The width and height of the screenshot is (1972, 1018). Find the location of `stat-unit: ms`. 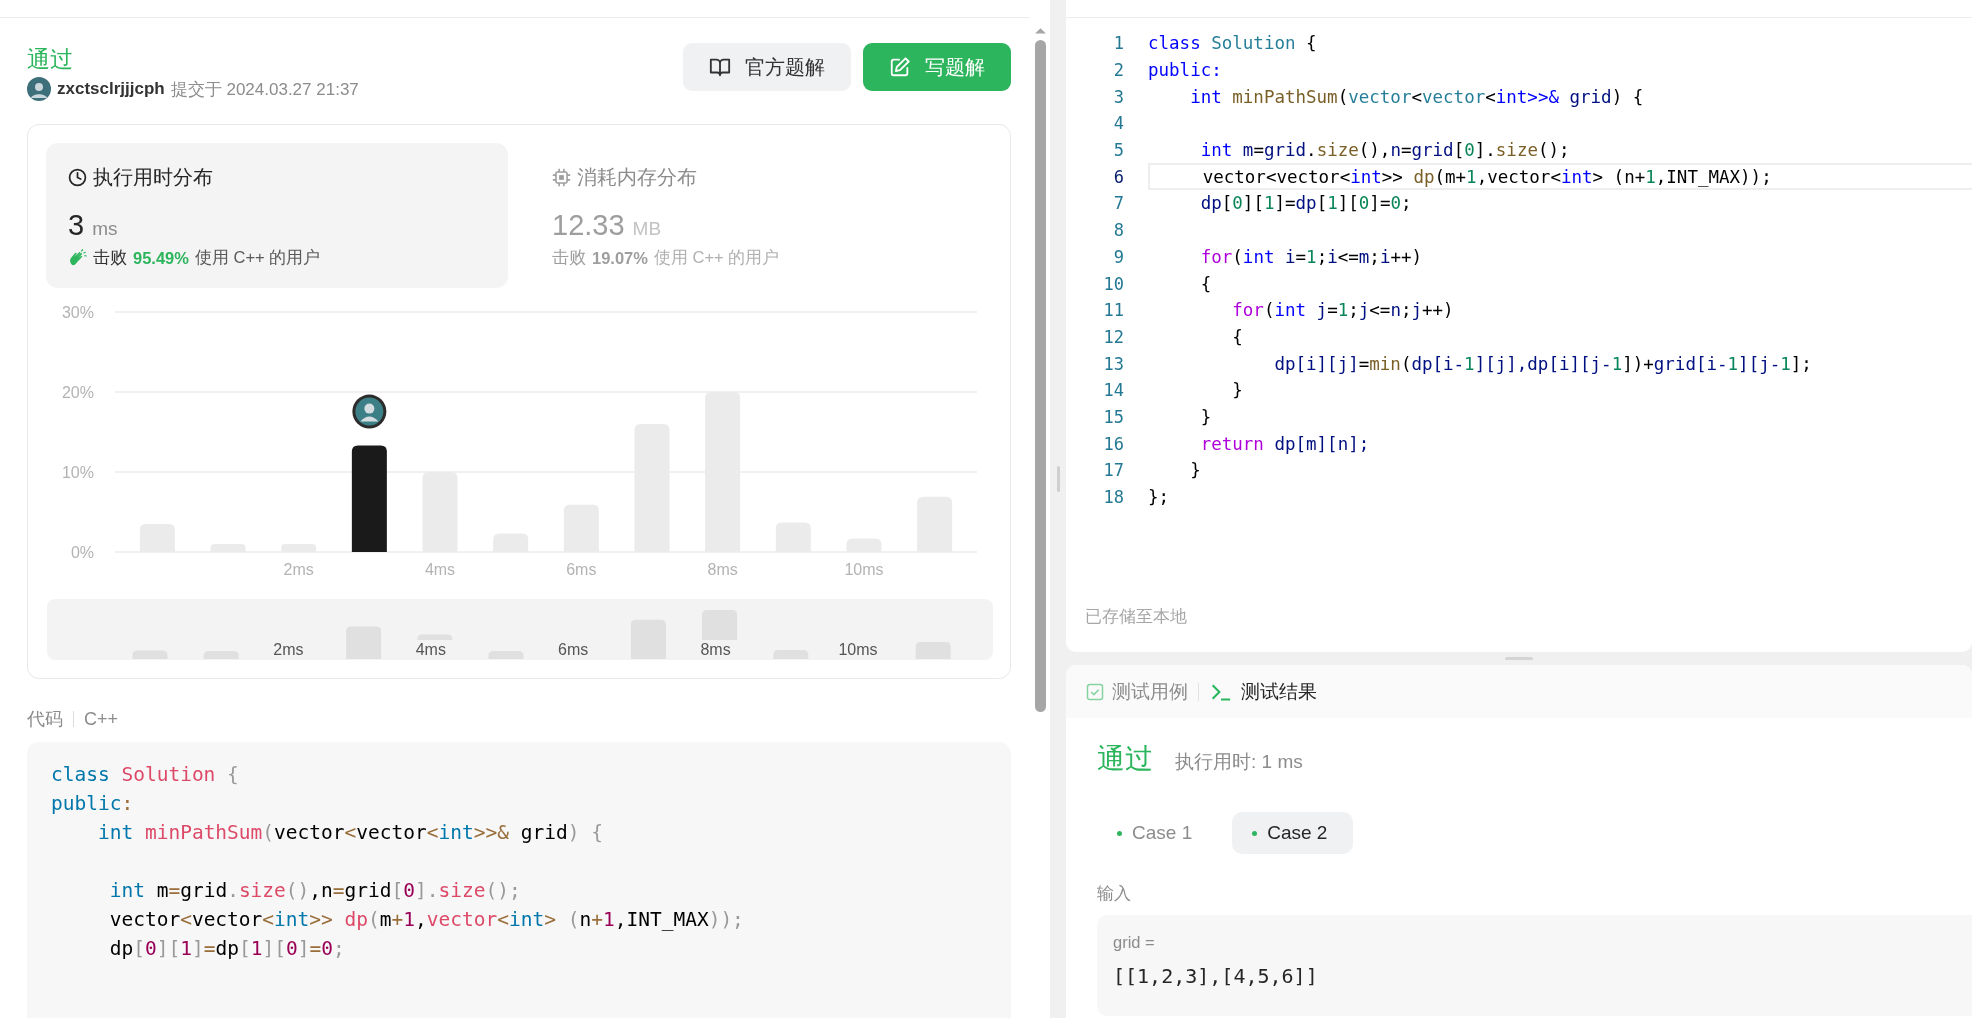

stat-unit: ms is located at coordinates (105, 229).